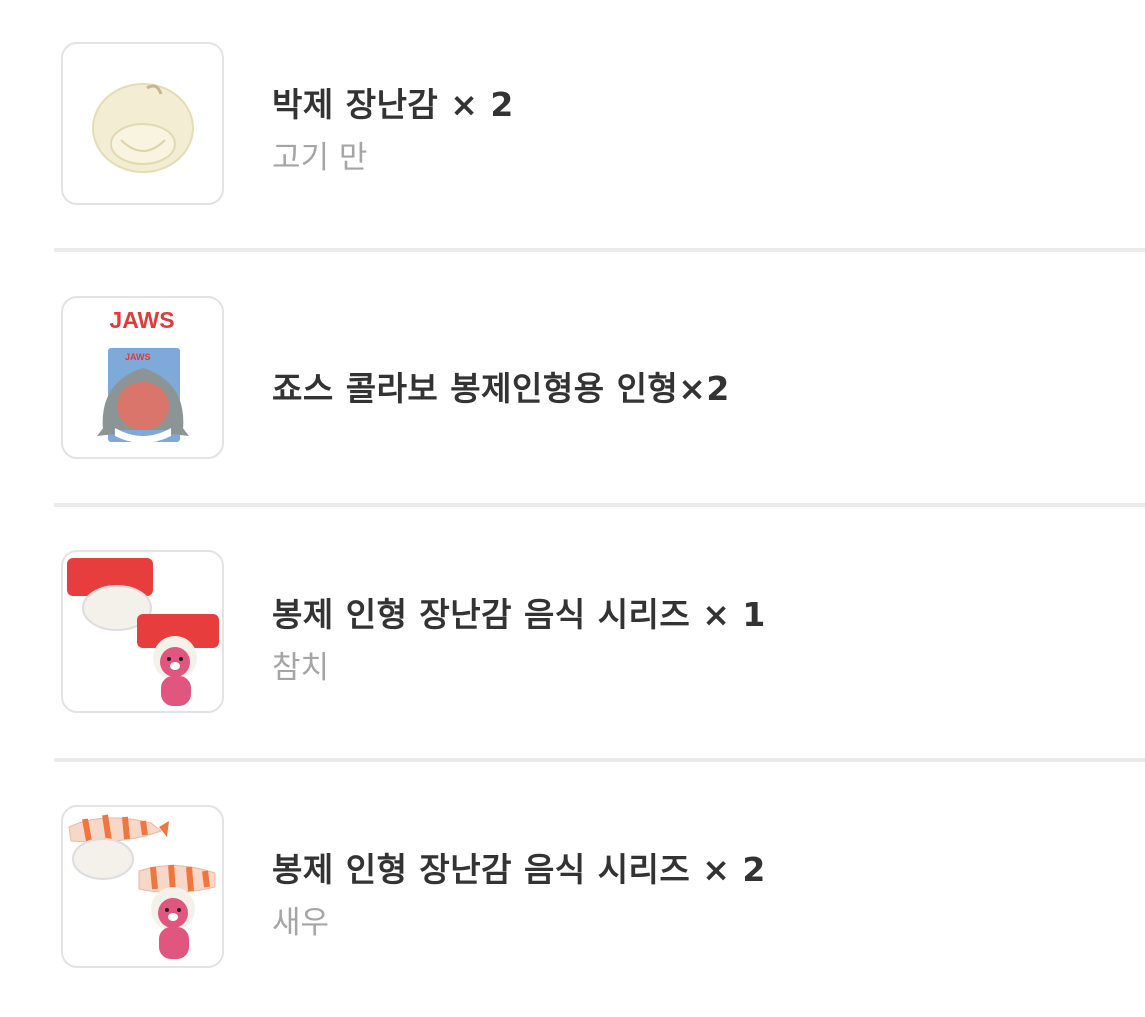  I want to click on tuna-sushi-plush-icon, so click(143, 632).